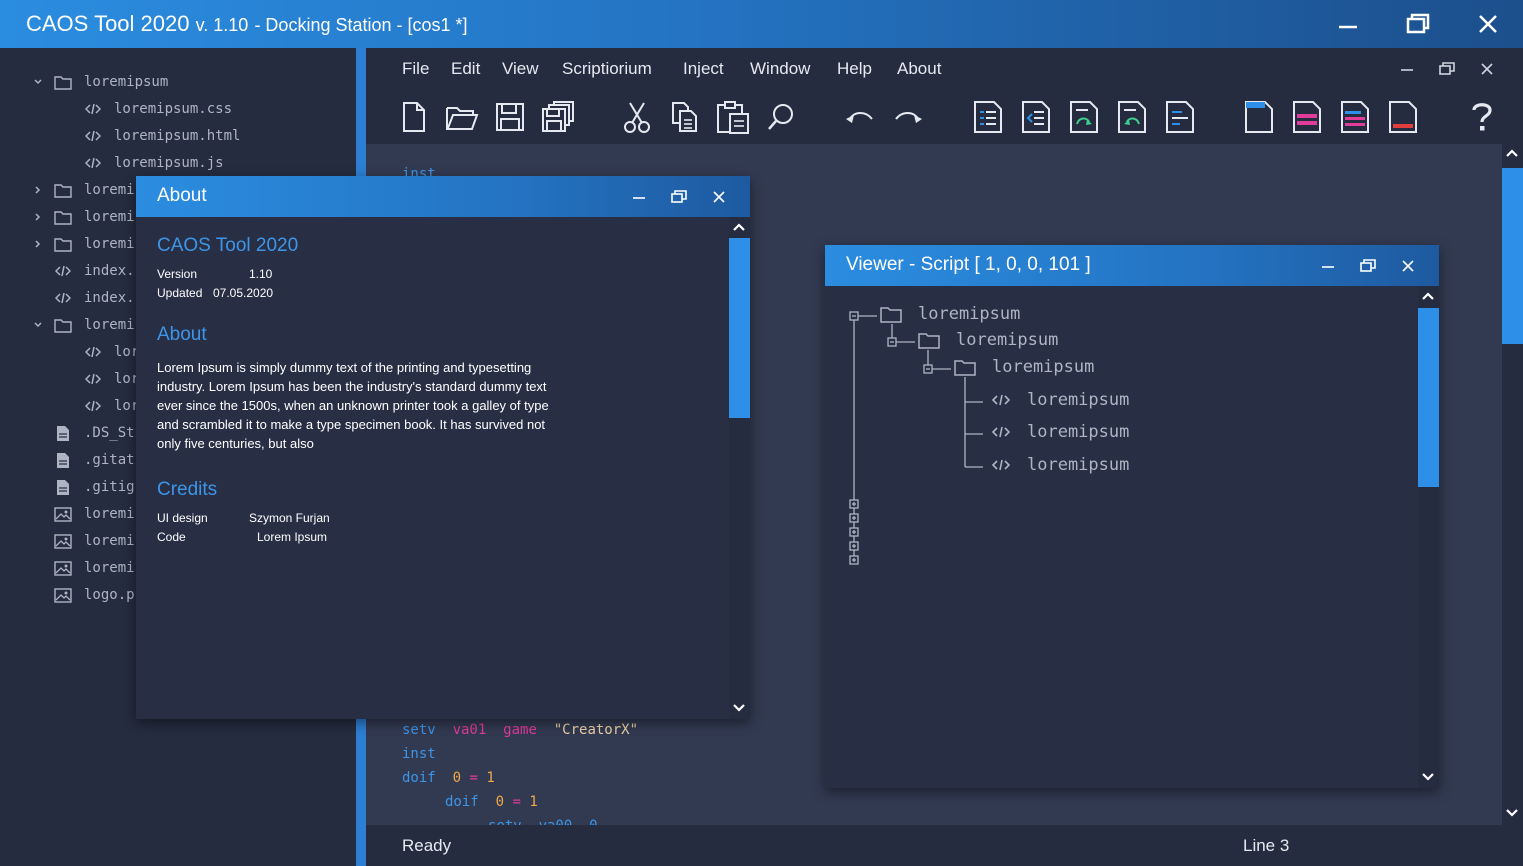  What do you see at coordinates (1368, 266) in the screenshot?
I see `viewer-restore-button` at bounding box center [1368, 266].